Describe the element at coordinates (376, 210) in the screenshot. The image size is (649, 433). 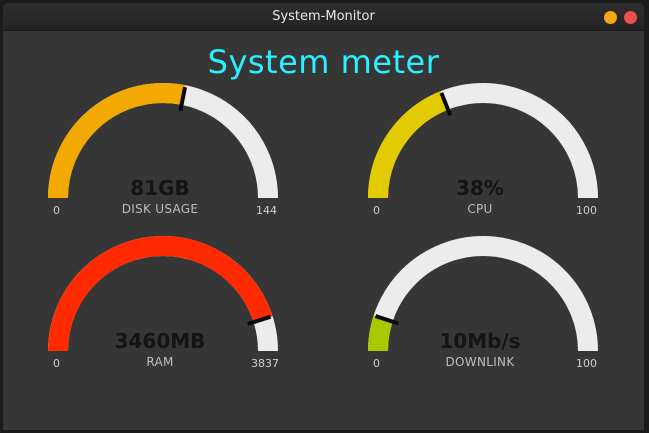
I see `cpu-min: 0` at that location.